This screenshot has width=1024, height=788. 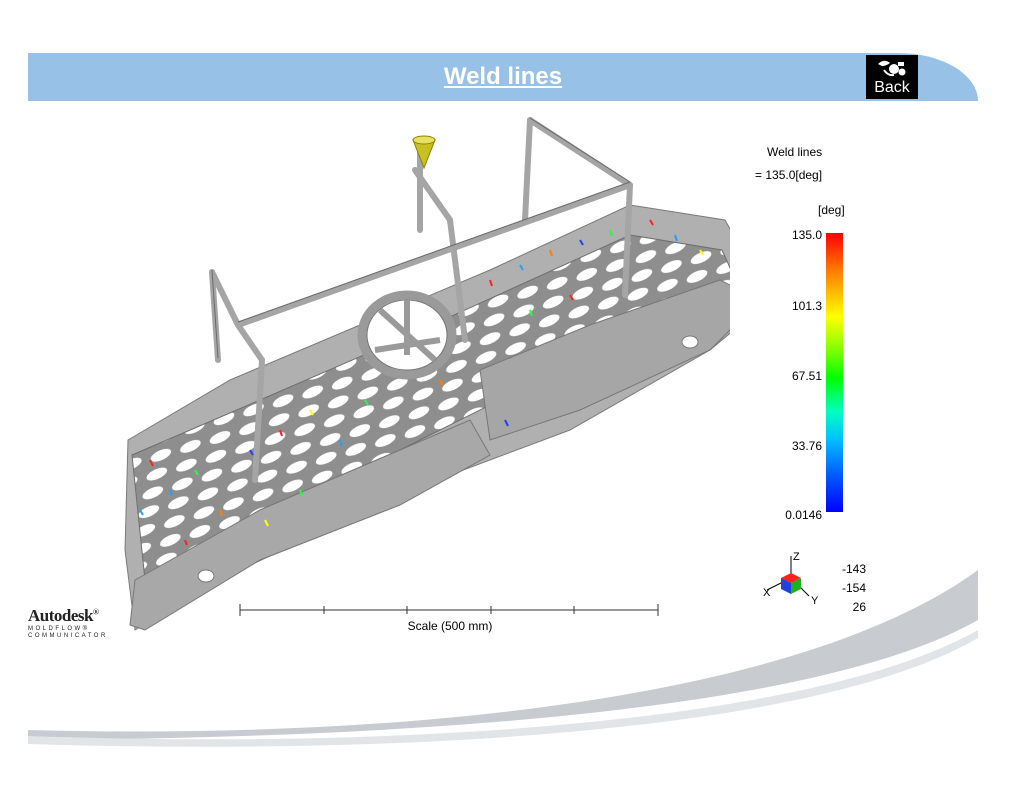 I want to click on title-bar: Weld lines, so click(x=503, y=77).